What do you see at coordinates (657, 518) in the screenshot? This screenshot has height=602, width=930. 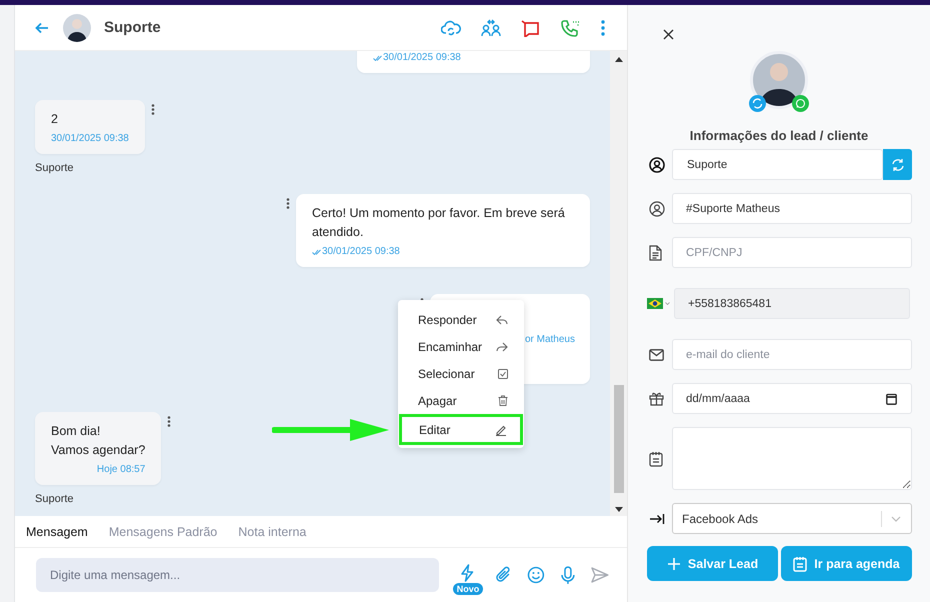 I see `arrow-to-bar-icon` at bounding box center [657, 518].